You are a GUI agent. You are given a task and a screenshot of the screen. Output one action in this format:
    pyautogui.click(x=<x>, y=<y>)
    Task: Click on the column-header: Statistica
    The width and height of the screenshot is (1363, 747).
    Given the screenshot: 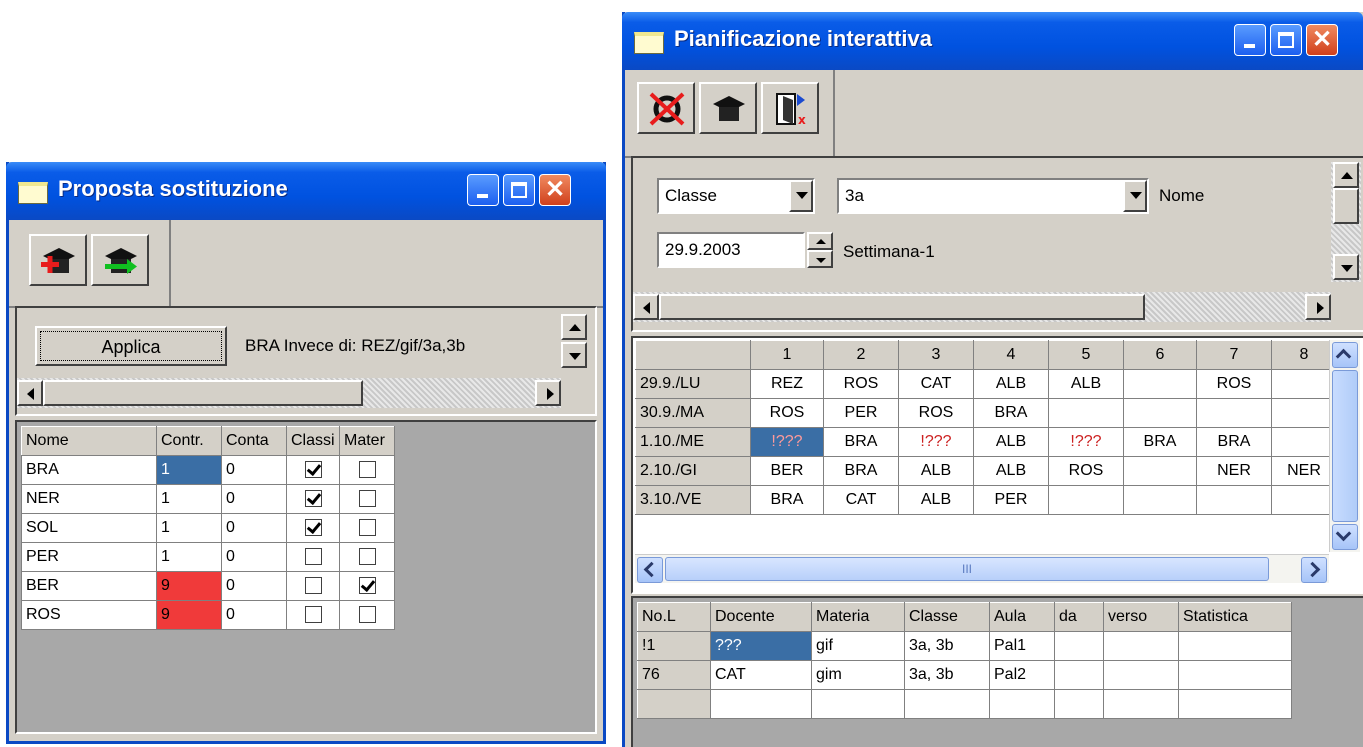 What is the action you would take?
    pyautogui.click(x=1235, y=617)
    